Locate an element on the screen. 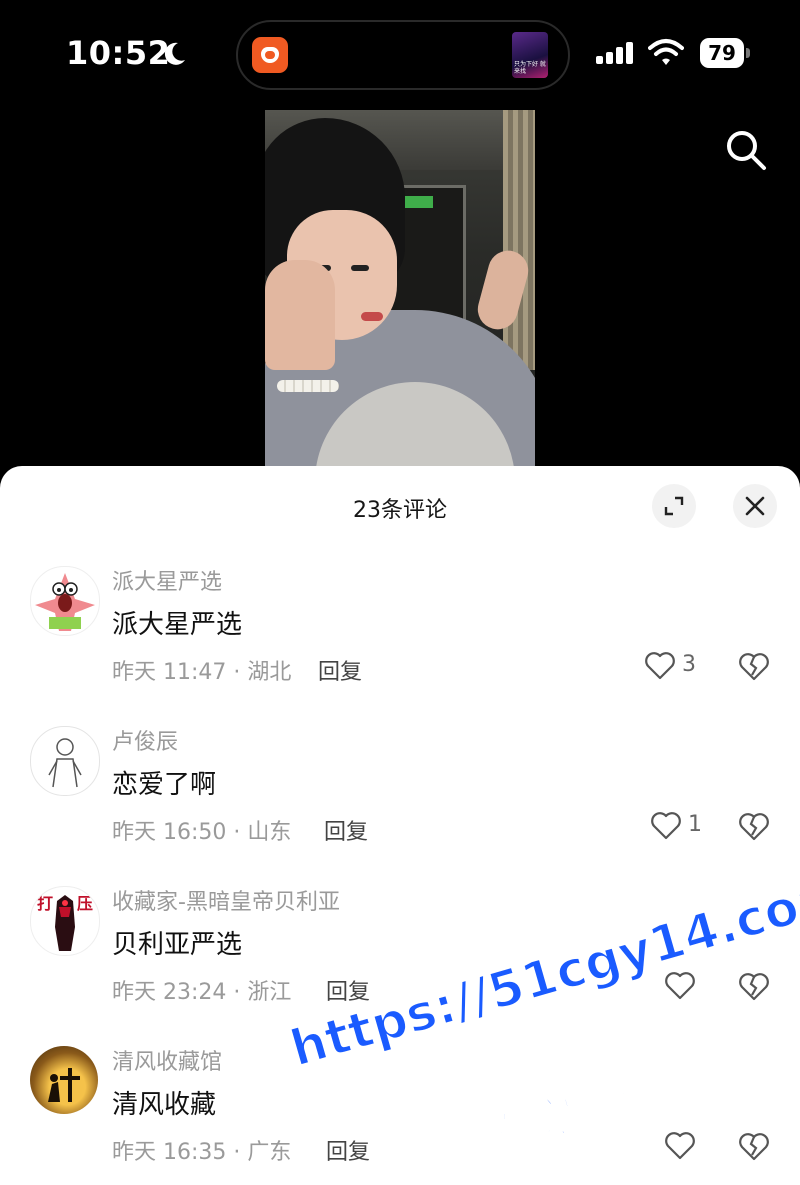 This screenshot has width=800, height=1185. svg-text: 打 is located at coordinates (45, 903).